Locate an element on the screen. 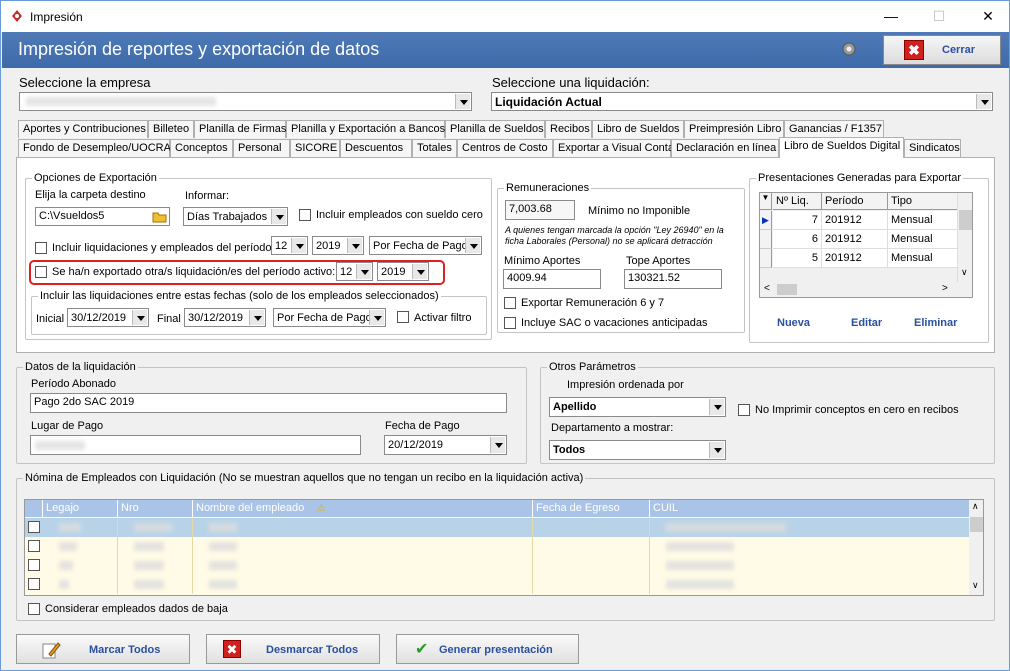 This screenshot has width=1010, height=671. liquidacion-select: Liquidación Actual is located at coordinates (742, 101).